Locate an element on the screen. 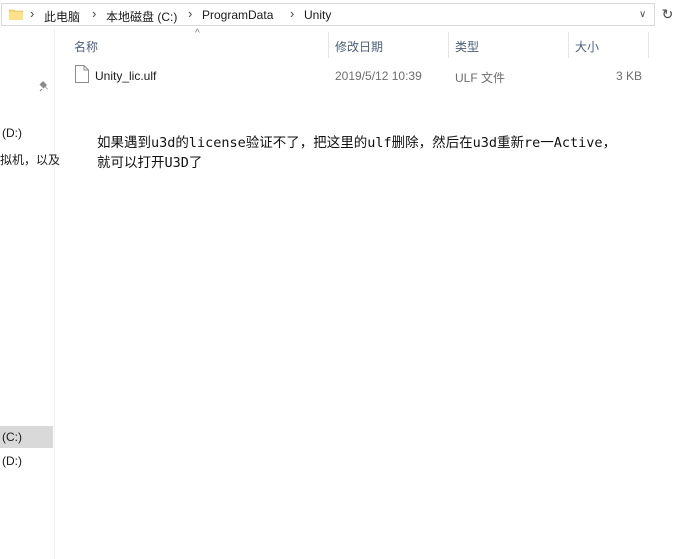 The height and width of the screenshot is (559, 684). refresh-icon: ↻ is located at coordinates (667, 14).